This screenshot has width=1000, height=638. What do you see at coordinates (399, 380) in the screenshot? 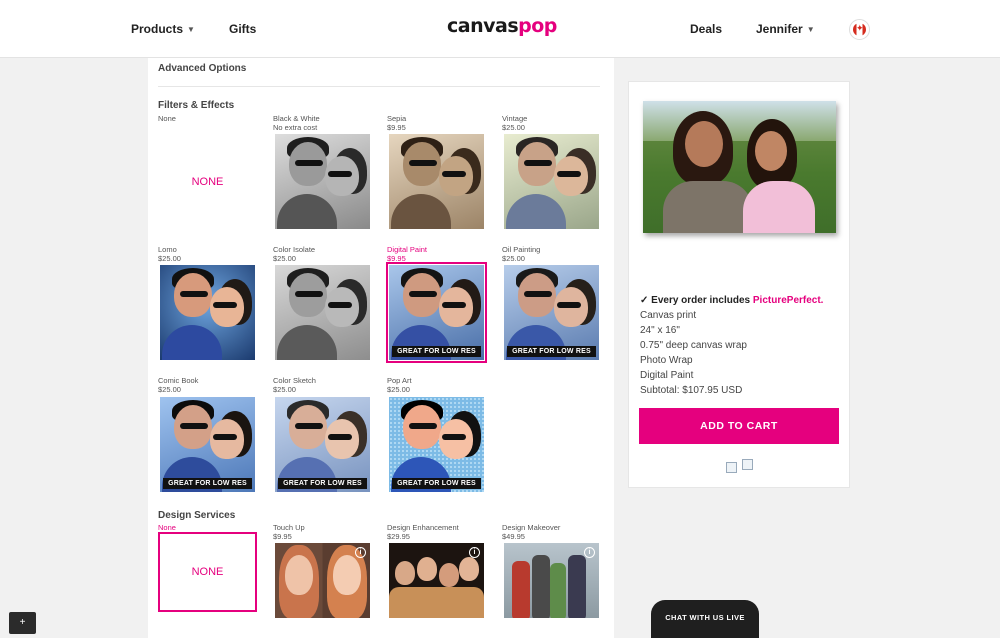
I see `filter-pop-art-label: Pop Art` at bounding box center [399, 380].